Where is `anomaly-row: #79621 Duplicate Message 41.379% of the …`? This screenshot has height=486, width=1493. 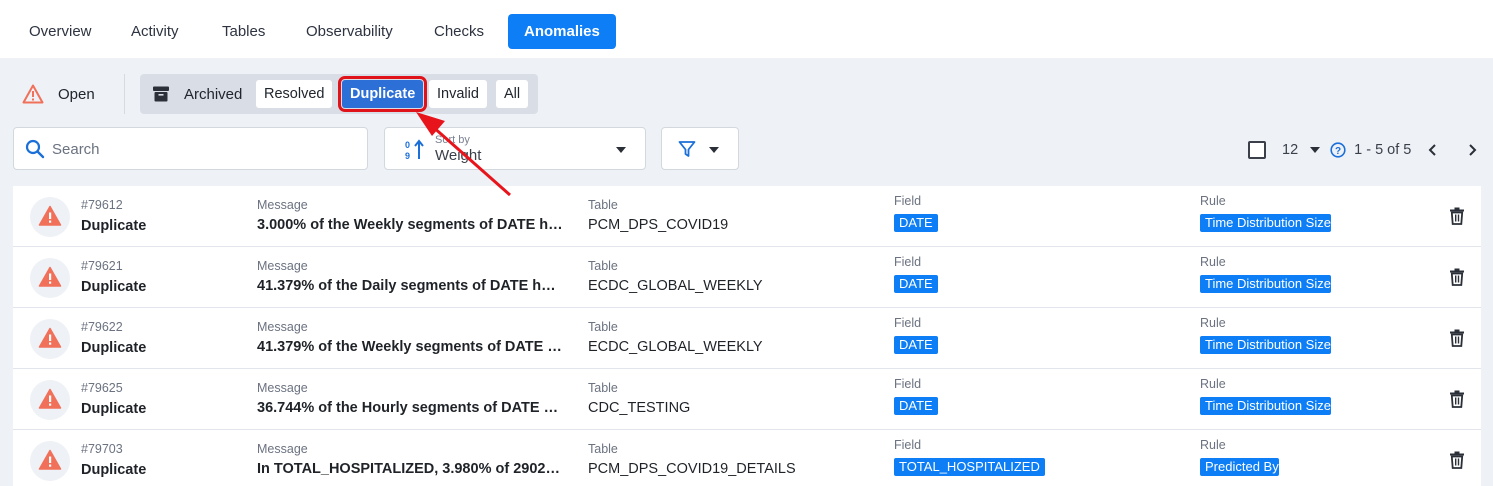 anomaly-row: #79621 Duplicate Message 41.379% of the … is located at coordinates (747, 277).